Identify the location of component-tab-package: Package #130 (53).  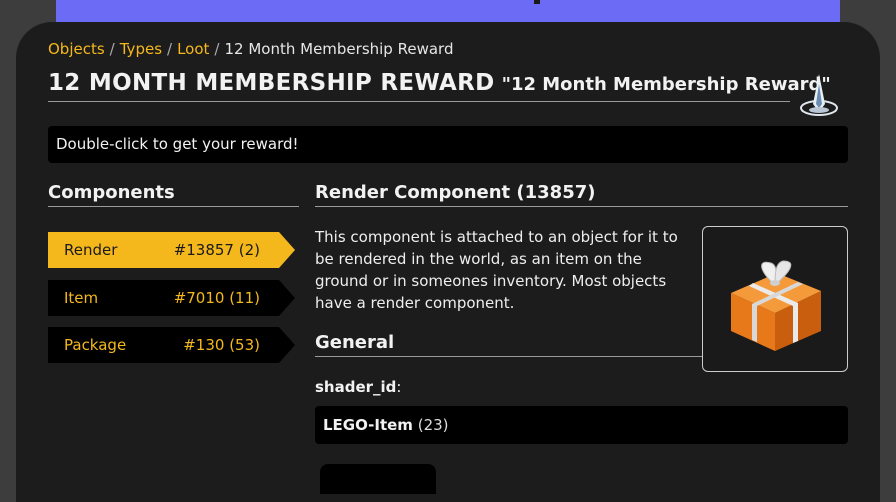
(171, 345).